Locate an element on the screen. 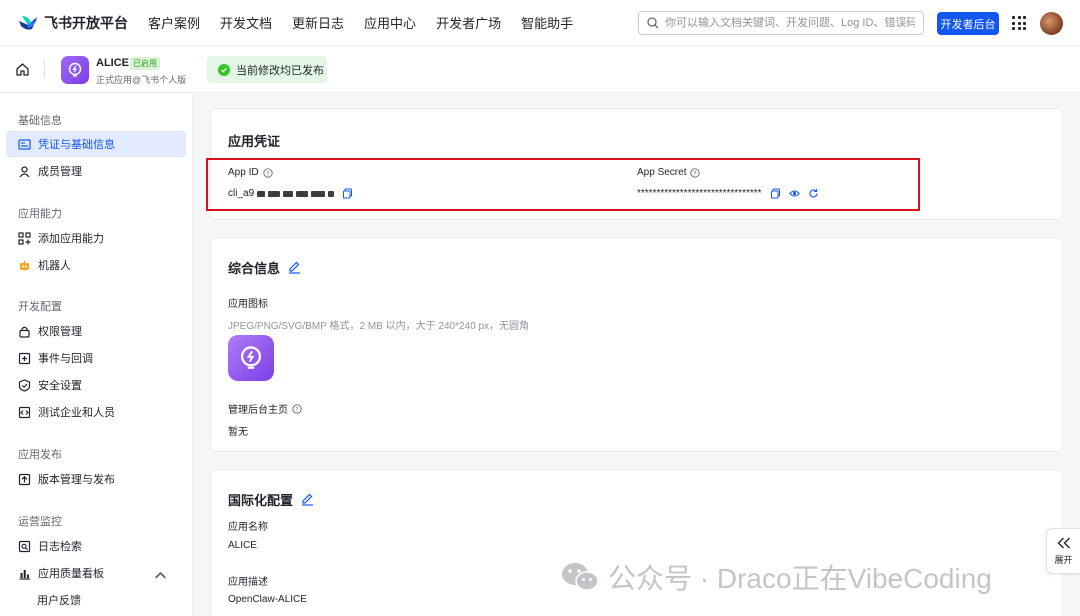 The image size is (1080, 616). sidebar-item-label: 机器人 is located at coordinates (54, 266).